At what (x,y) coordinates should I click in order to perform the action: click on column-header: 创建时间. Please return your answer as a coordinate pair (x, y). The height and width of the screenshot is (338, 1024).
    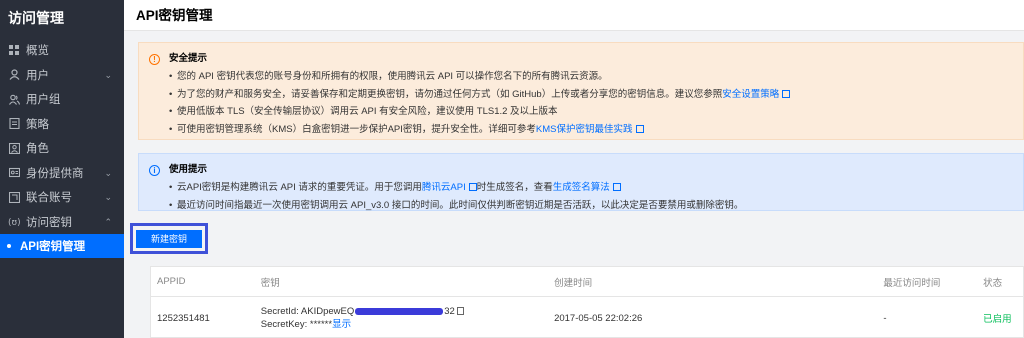
    Looking at the image, I should click on (573, 283).